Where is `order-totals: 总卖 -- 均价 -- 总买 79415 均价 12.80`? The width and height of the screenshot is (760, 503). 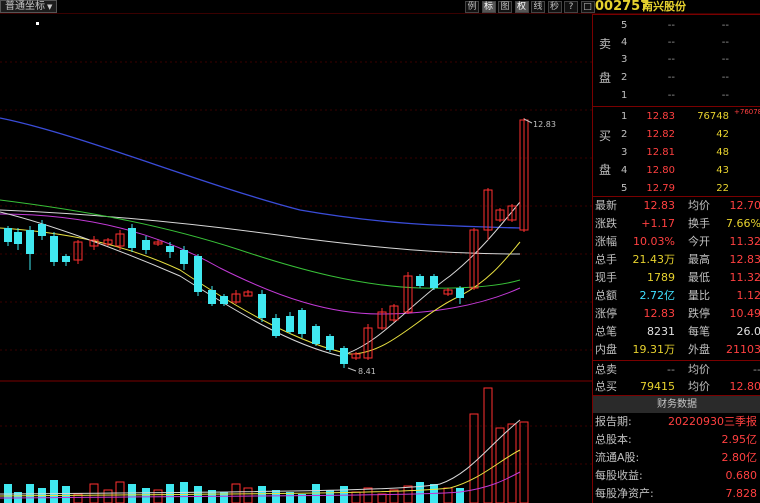
order-totals: 总卖 -- 均价 -- 总买 79415 均价 12.80 is located at coordinates (676, 378).